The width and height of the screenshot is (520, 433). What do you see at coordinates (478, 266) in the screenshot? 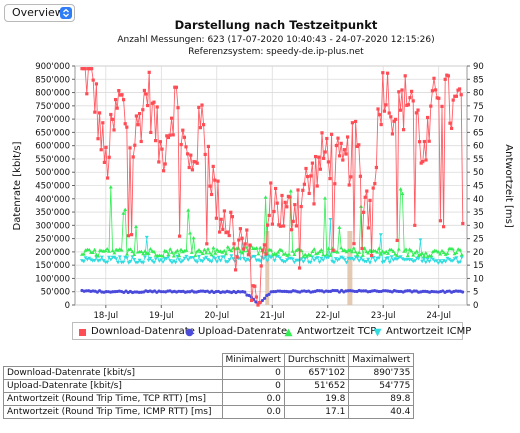
I see `y-right-tick-label: 15` at bounding box center [478, 266].